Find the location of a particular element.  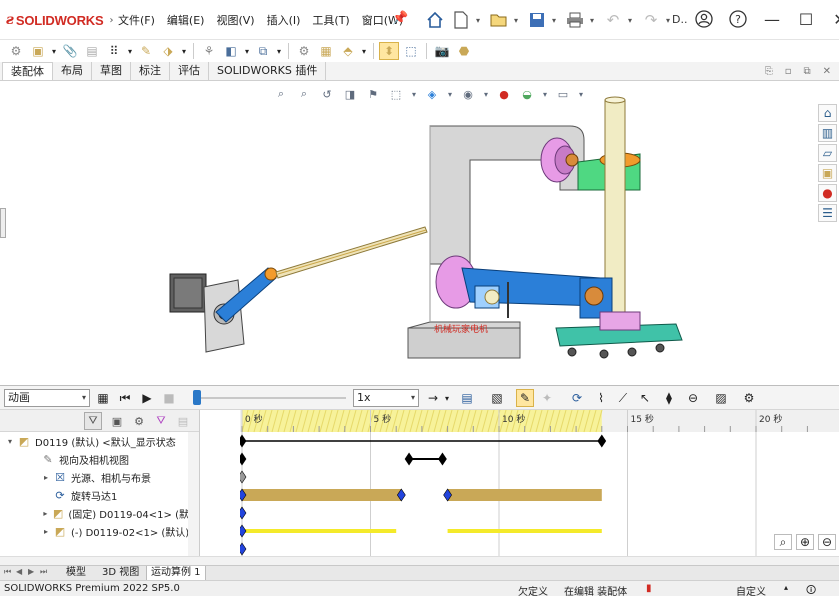

maximize-icon: ☐ is located at coordinates (806, 19).